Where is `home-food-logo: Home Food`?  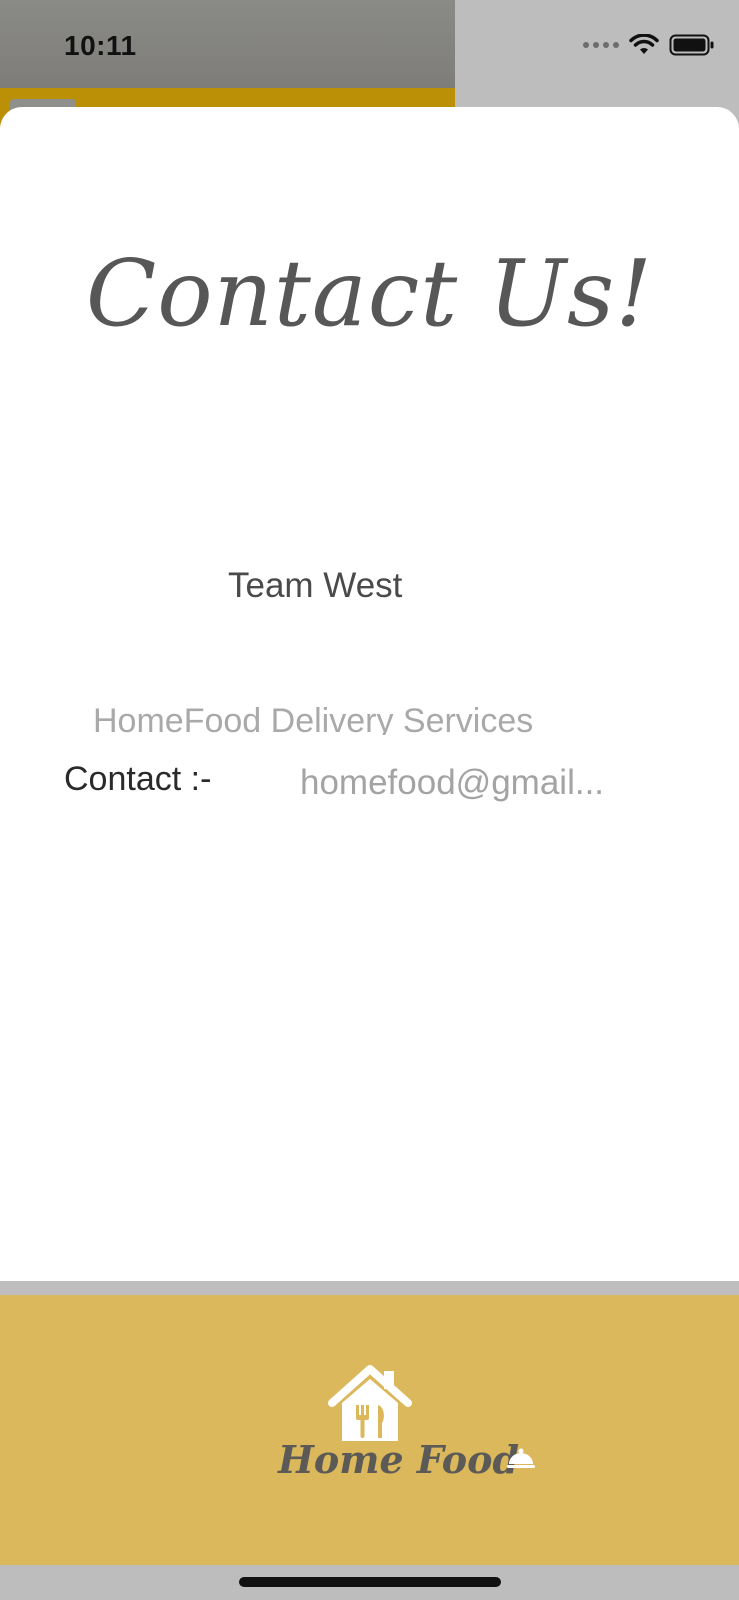
home-food-logo: Home Food is located at coordinates (399, 1425).